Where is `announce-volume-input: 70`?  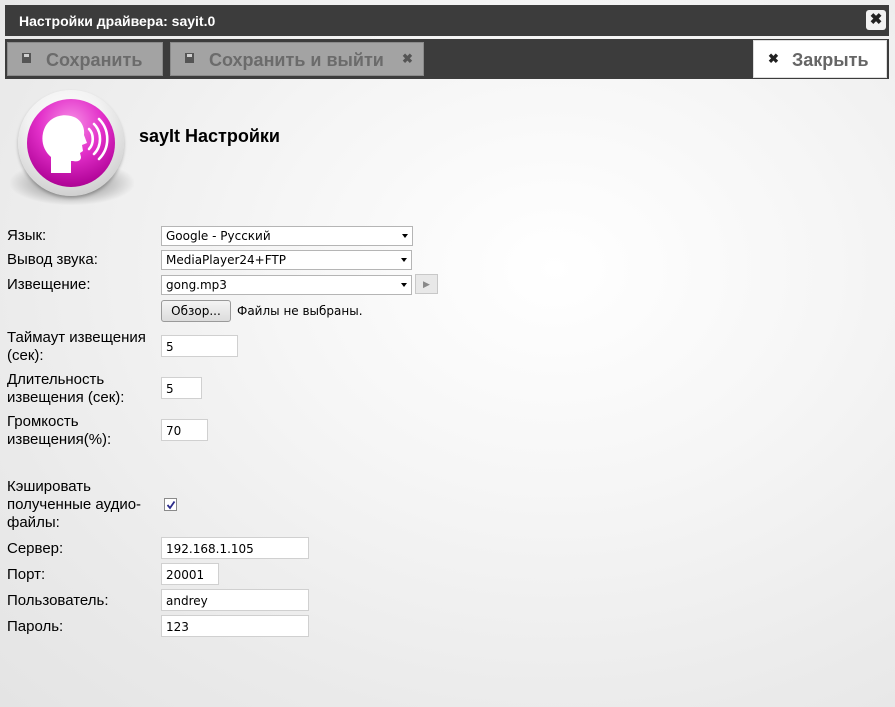
announce-volume-input: 70 is located at coordinates (184, 430).